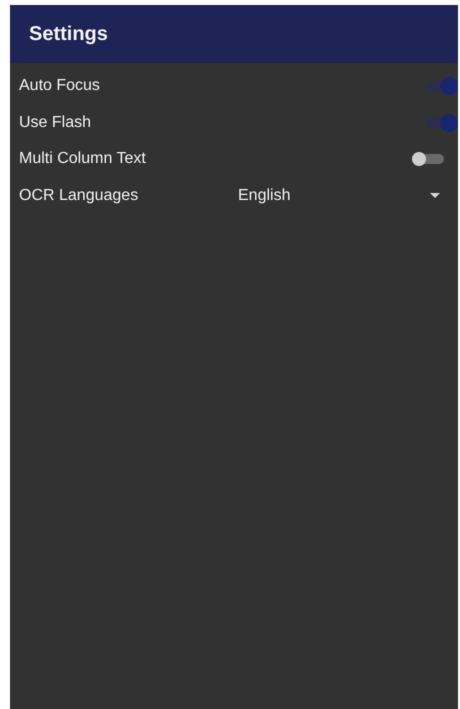 This screenshot has height=709, width=460. Describe the element at coordinates (83, 159) in the screenshot. I see `setting-label: Multi Column Text` at that location.